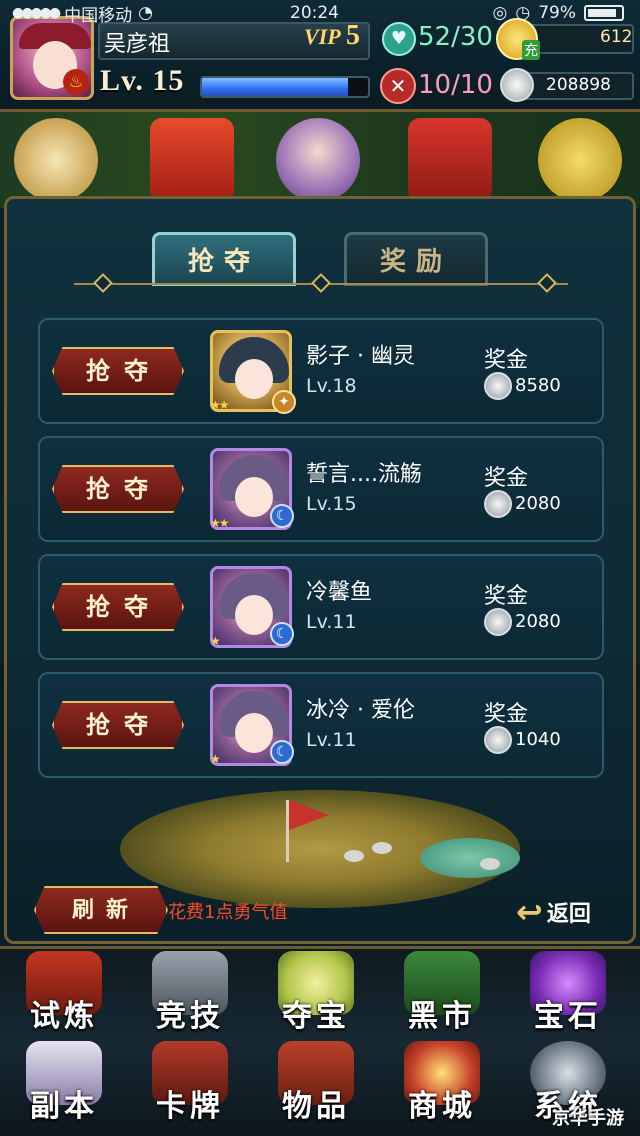 The width and height of the screenshot is (640, 1136). I want to click on signal-icon: ●●●●●, so click(36, 13).